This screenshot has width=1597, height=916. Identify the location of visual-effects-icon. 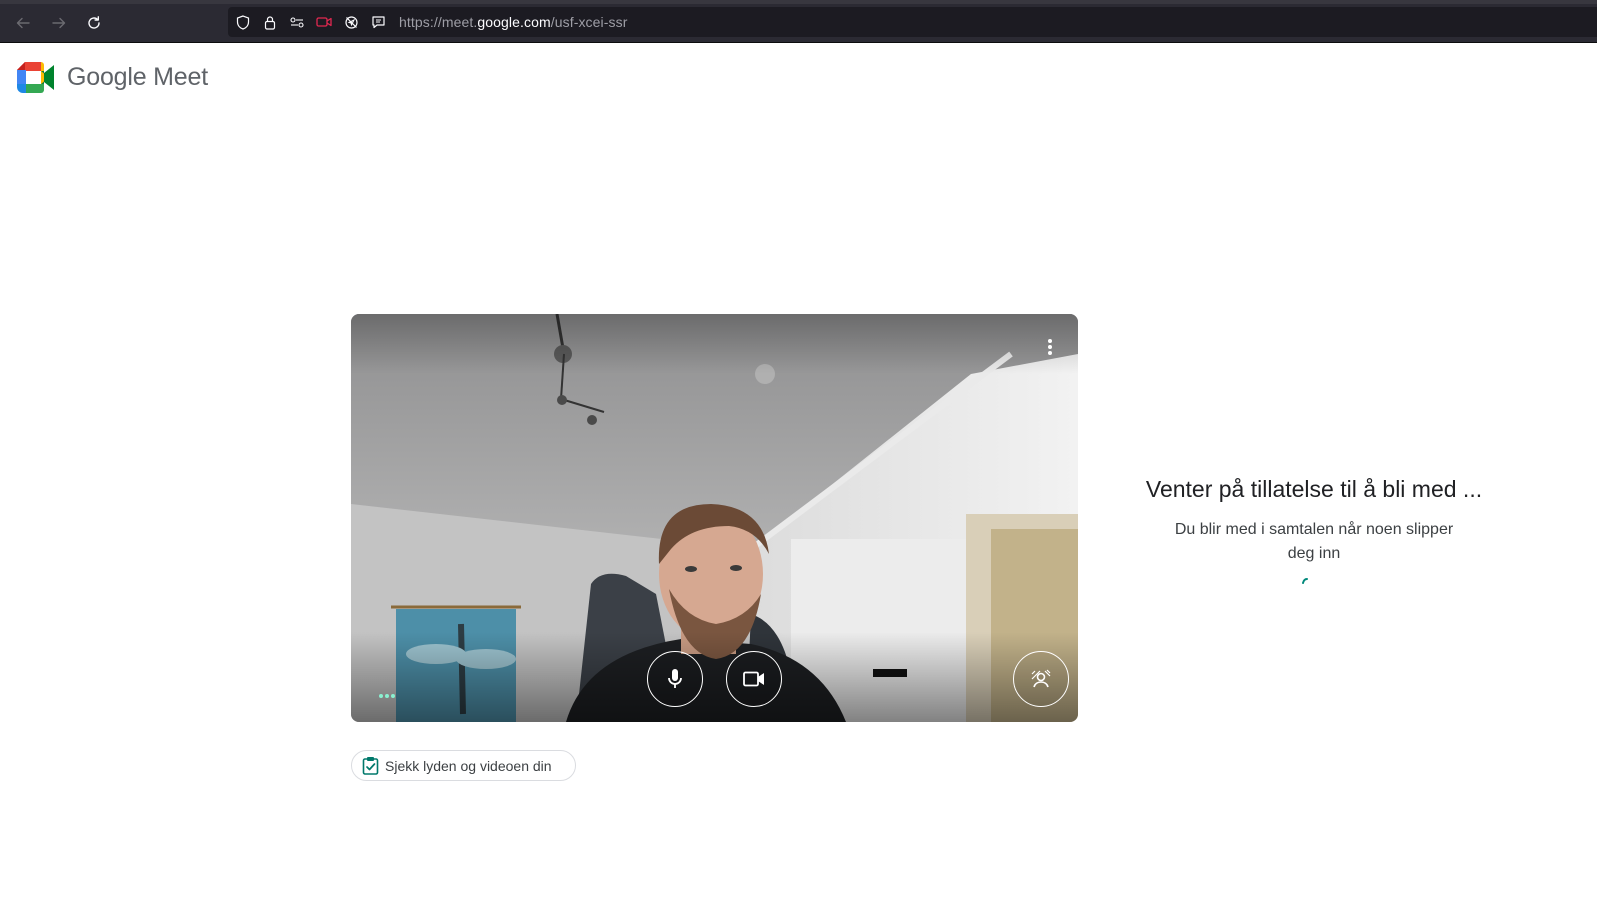
(1041, 678).